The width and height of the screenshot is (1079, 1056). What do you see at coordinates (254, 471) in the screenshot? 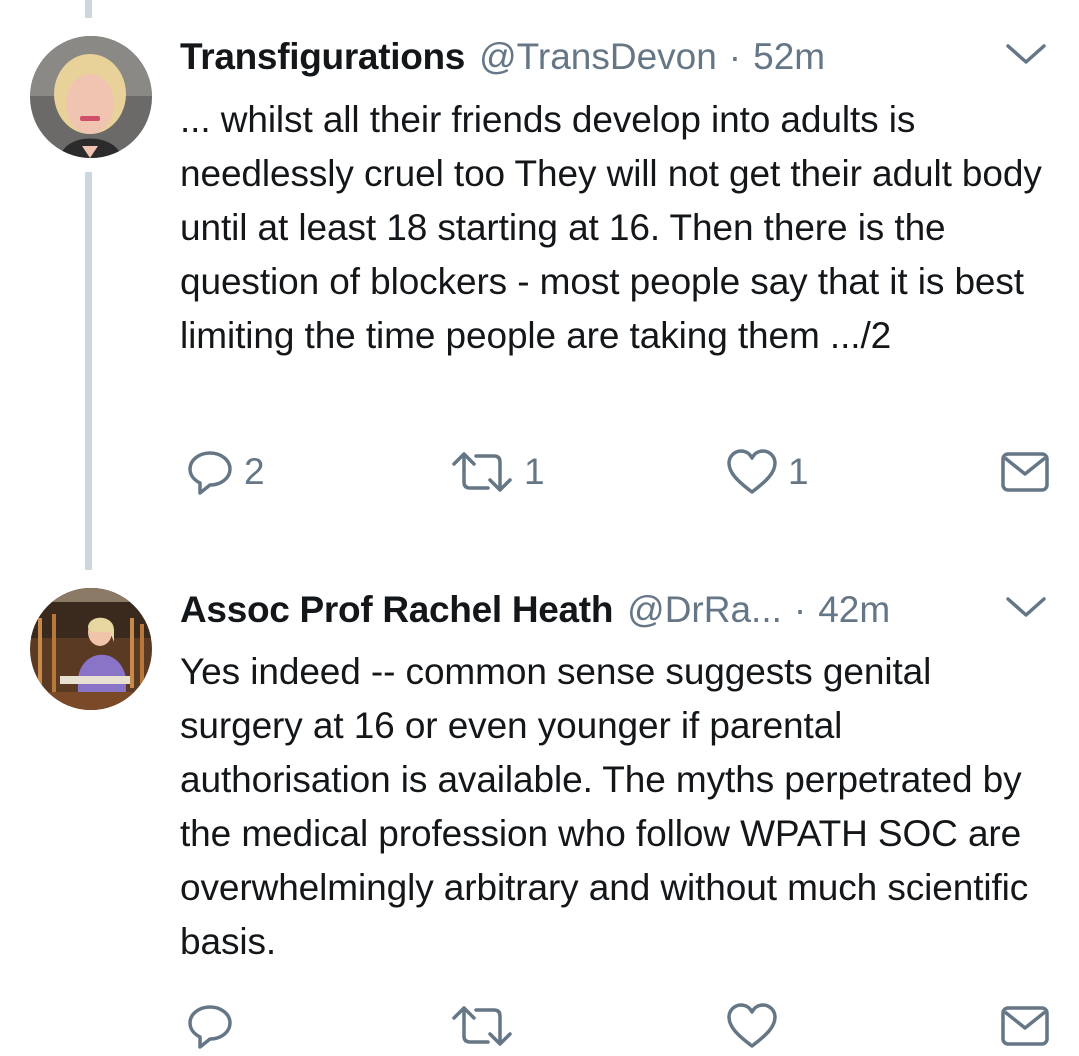
I see `reply-count: 2` at bounding box center [254, 471].